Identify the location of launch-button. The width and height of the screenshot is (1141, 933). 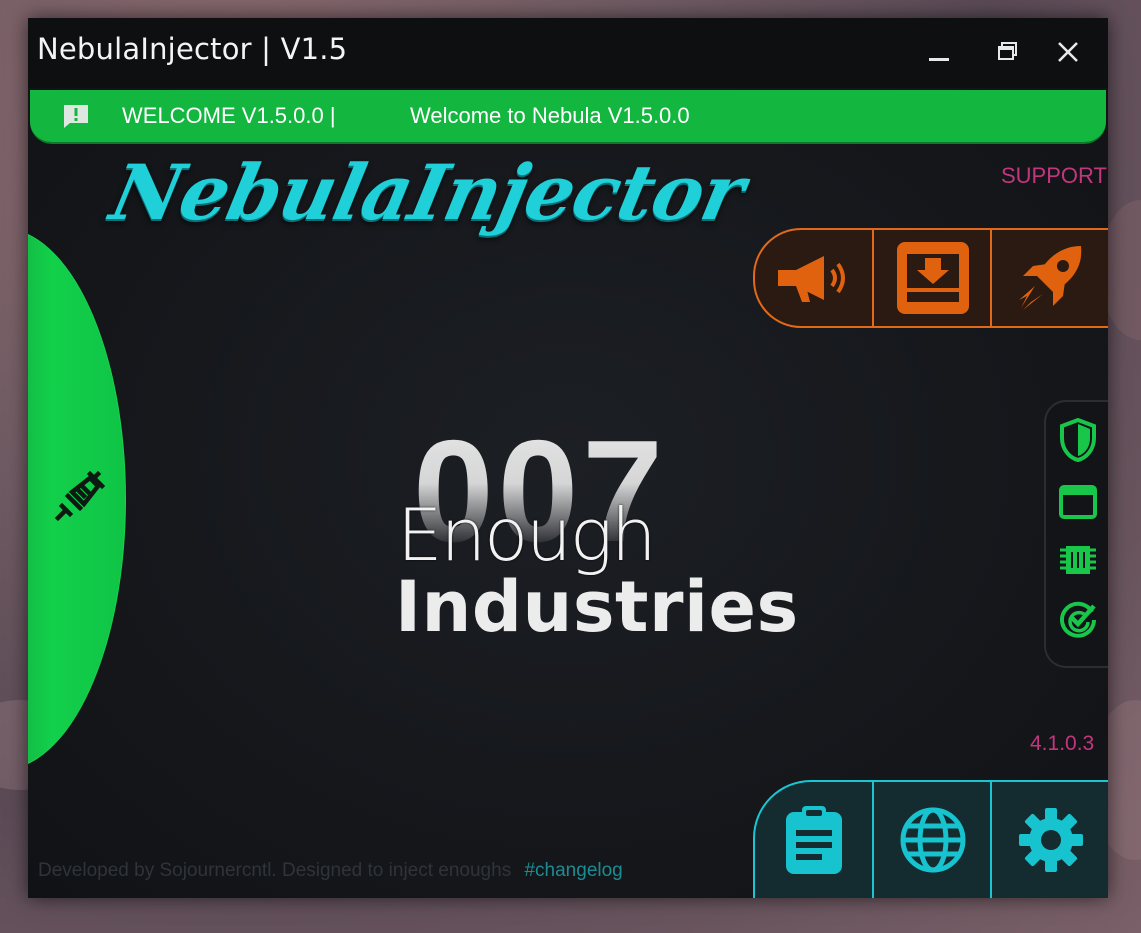
(1049, 278).